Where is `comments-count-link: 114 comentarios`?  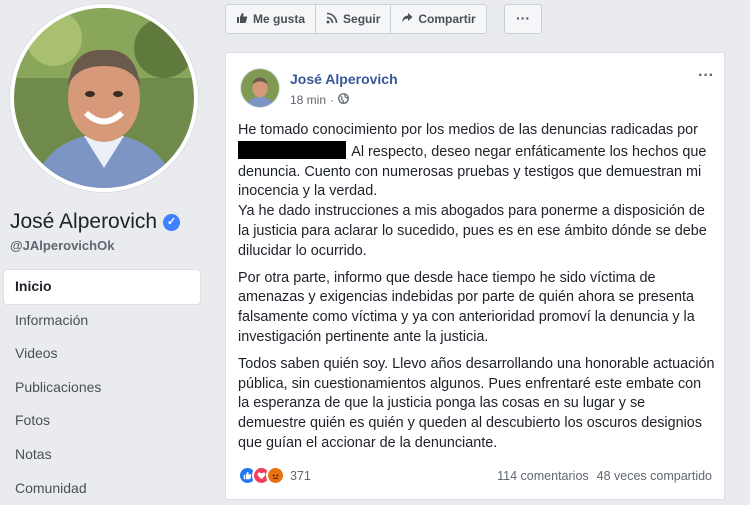
comments-count-link: 114 comentarios is located at coordinates (543, 476).